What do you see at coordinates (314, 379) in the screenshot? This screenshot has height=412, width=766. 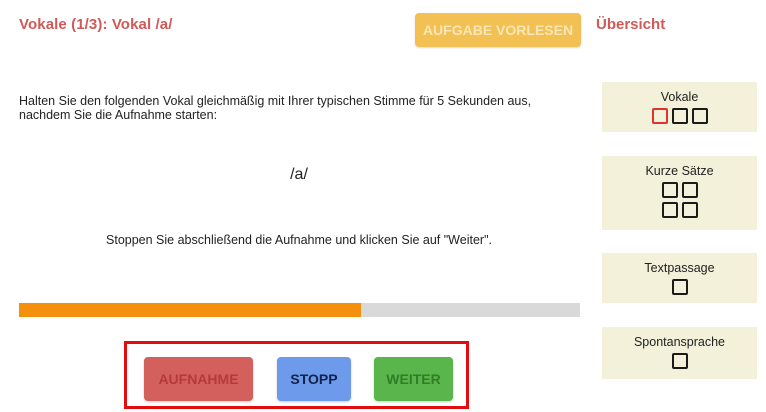 I see `stop-button: STOPP` at bounding box center [314, 379].